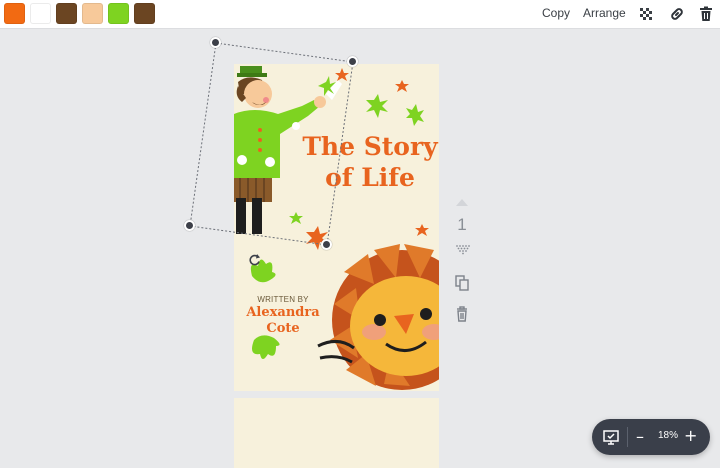 The image size is (720, 468). Describe the element at coordinates (462, 224) in the screenshot. I see `page-number: 1` at that location.